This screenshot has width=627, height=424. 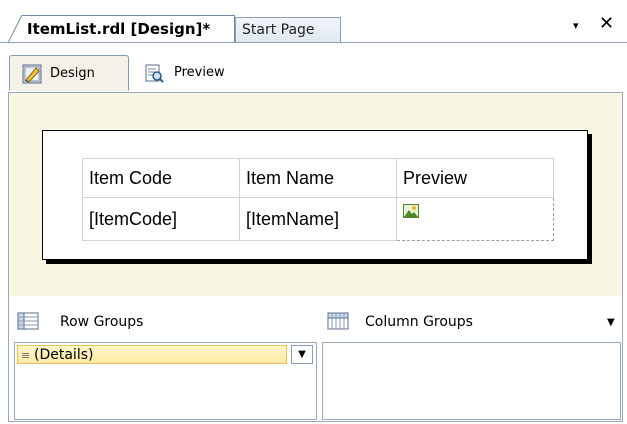 I want to click on design-icon, so click(x=32, y=74).